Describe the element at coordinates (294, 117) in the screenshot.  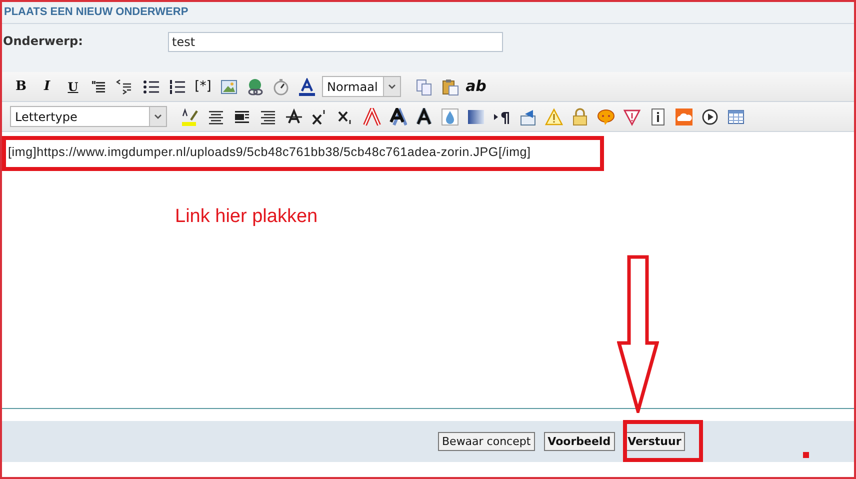
I see `strikethrough-icon` at that location.